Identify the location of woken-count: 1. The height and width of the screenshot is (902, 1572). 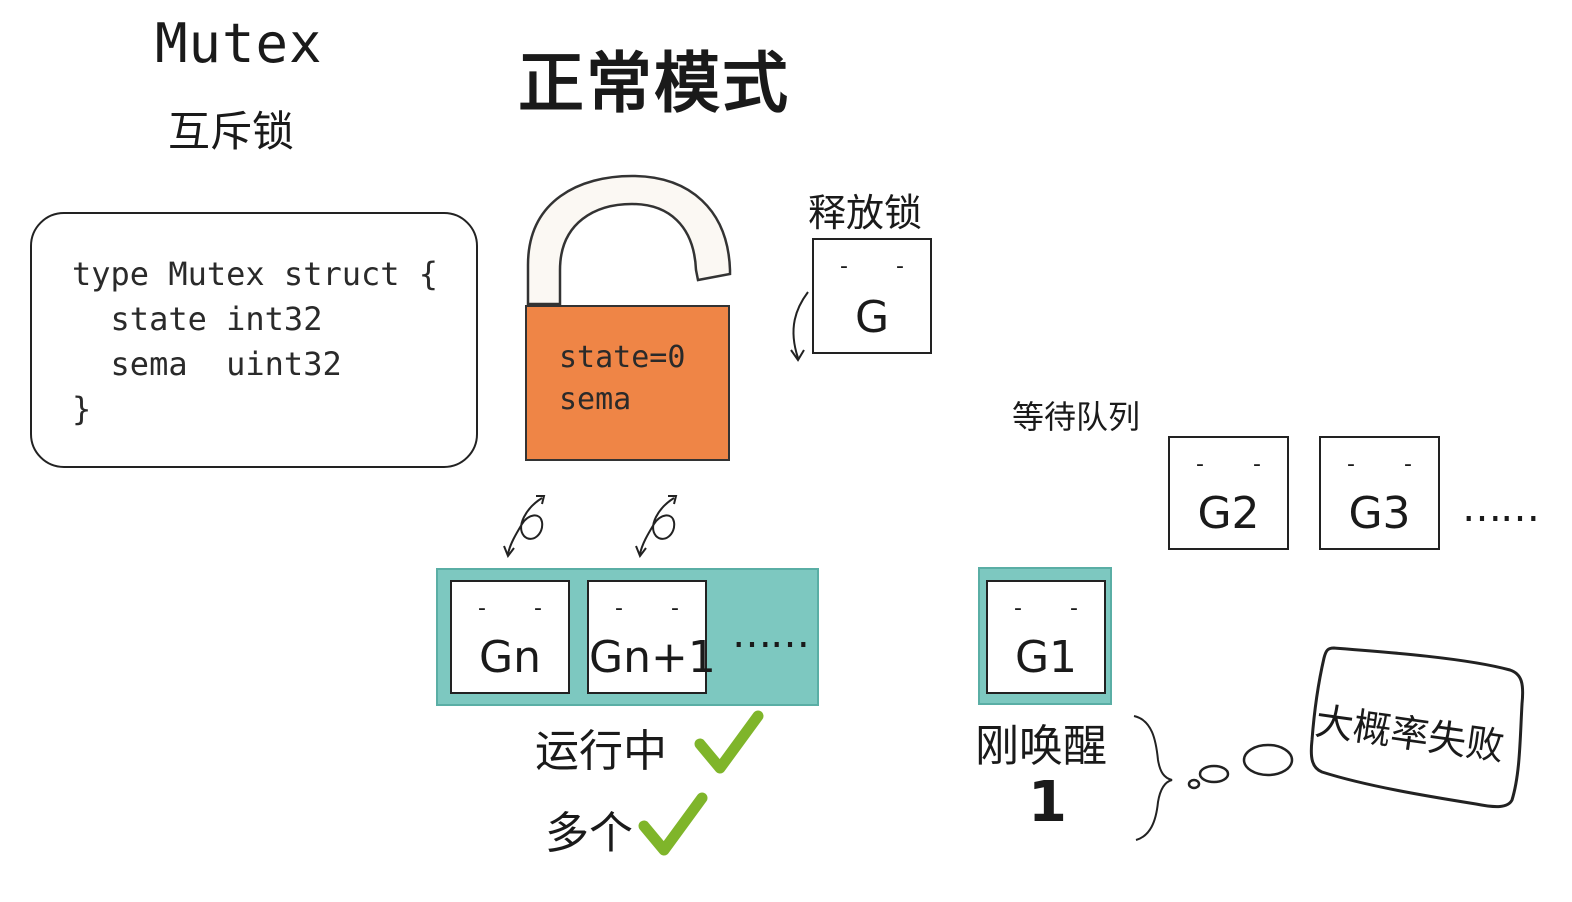
(1047, 802).